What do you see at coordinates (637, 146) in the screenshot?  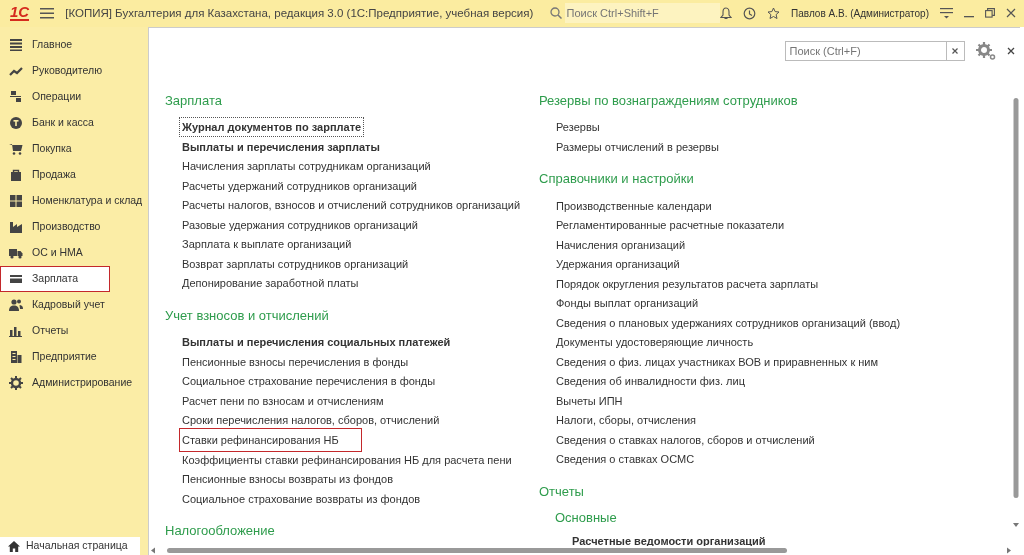 I see `link: Размеры отчислений в резервы` at bounding box center [637, 146].